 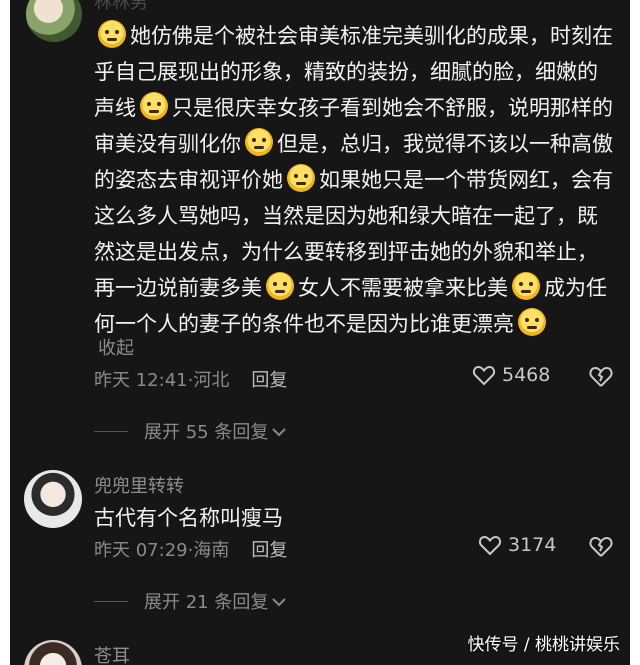 I want to click on expand-replies: 展开 55 条回复, so click(x=190, y=431).